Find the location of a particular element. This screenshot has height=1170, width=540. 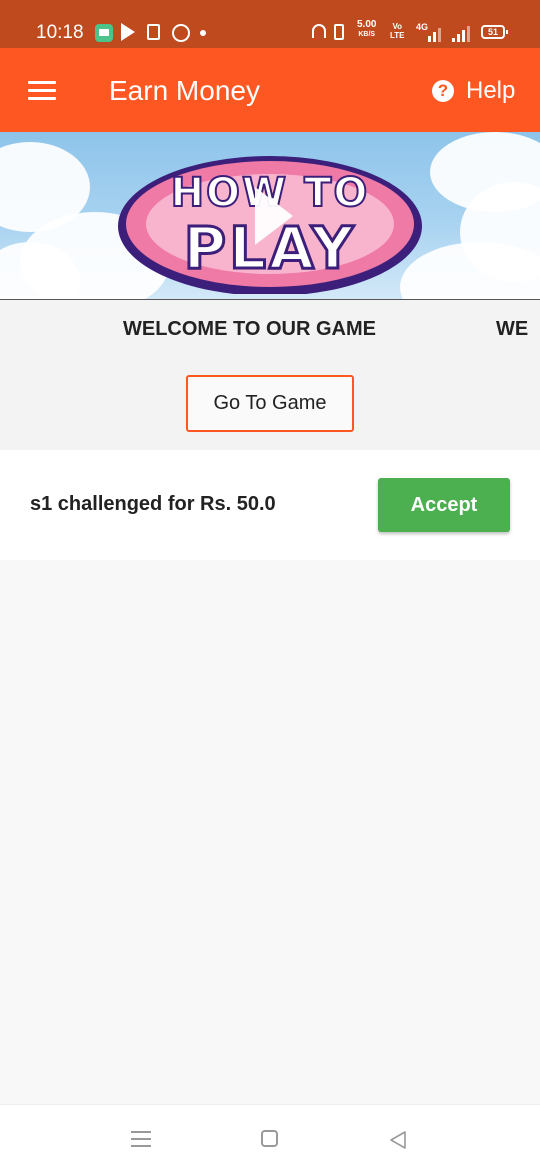

network-speed-value: 5.00 is located at coordinates (367, 24).